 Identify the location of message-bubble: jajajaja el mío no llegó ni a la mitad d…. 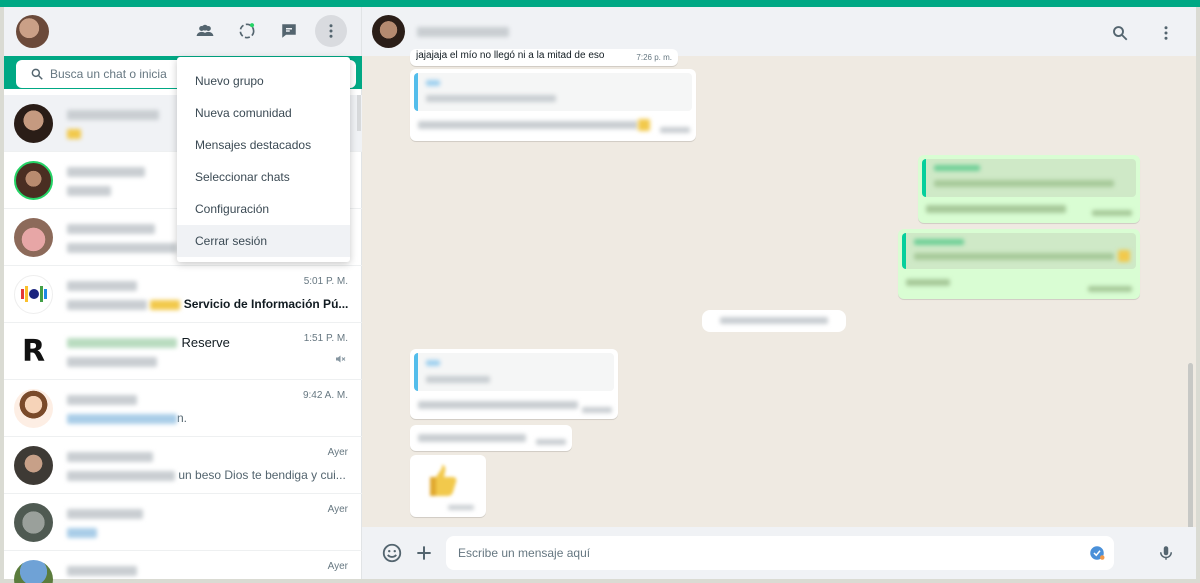
(544, 57).